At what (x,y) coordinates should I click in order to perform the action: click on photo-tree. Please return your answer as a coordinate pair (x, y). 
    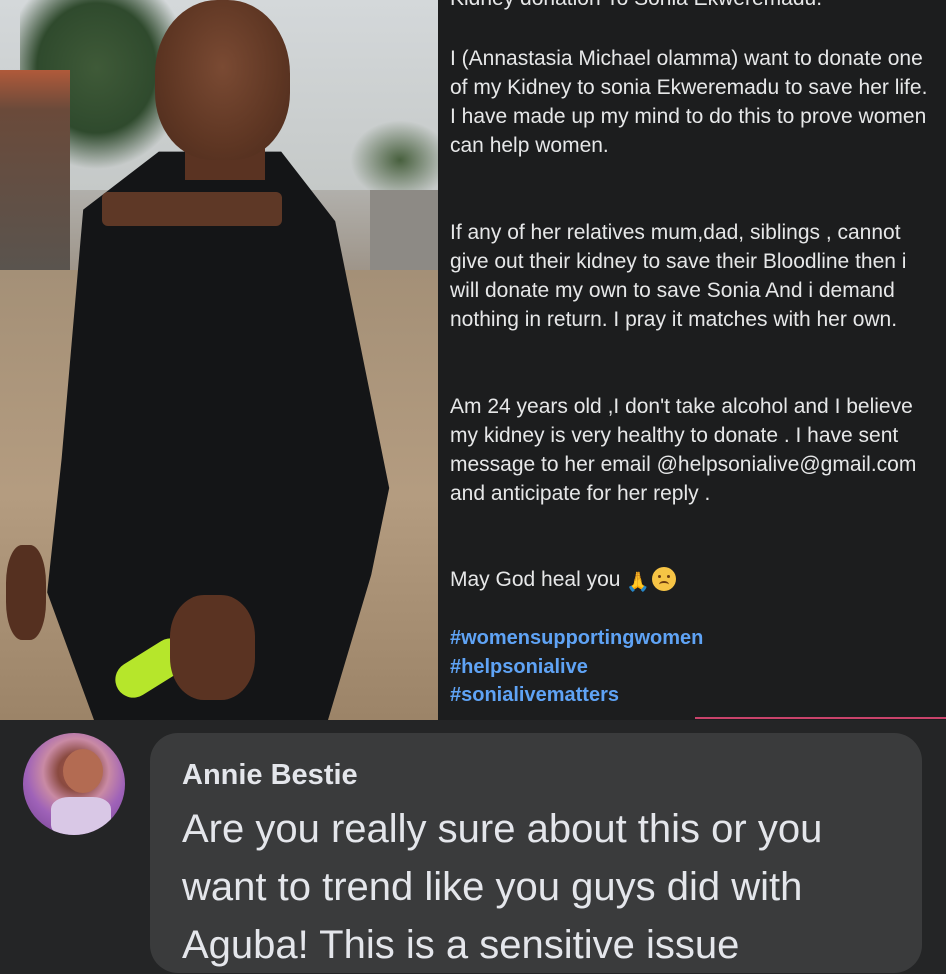
    Looking at the image, I should click on (394, 160).